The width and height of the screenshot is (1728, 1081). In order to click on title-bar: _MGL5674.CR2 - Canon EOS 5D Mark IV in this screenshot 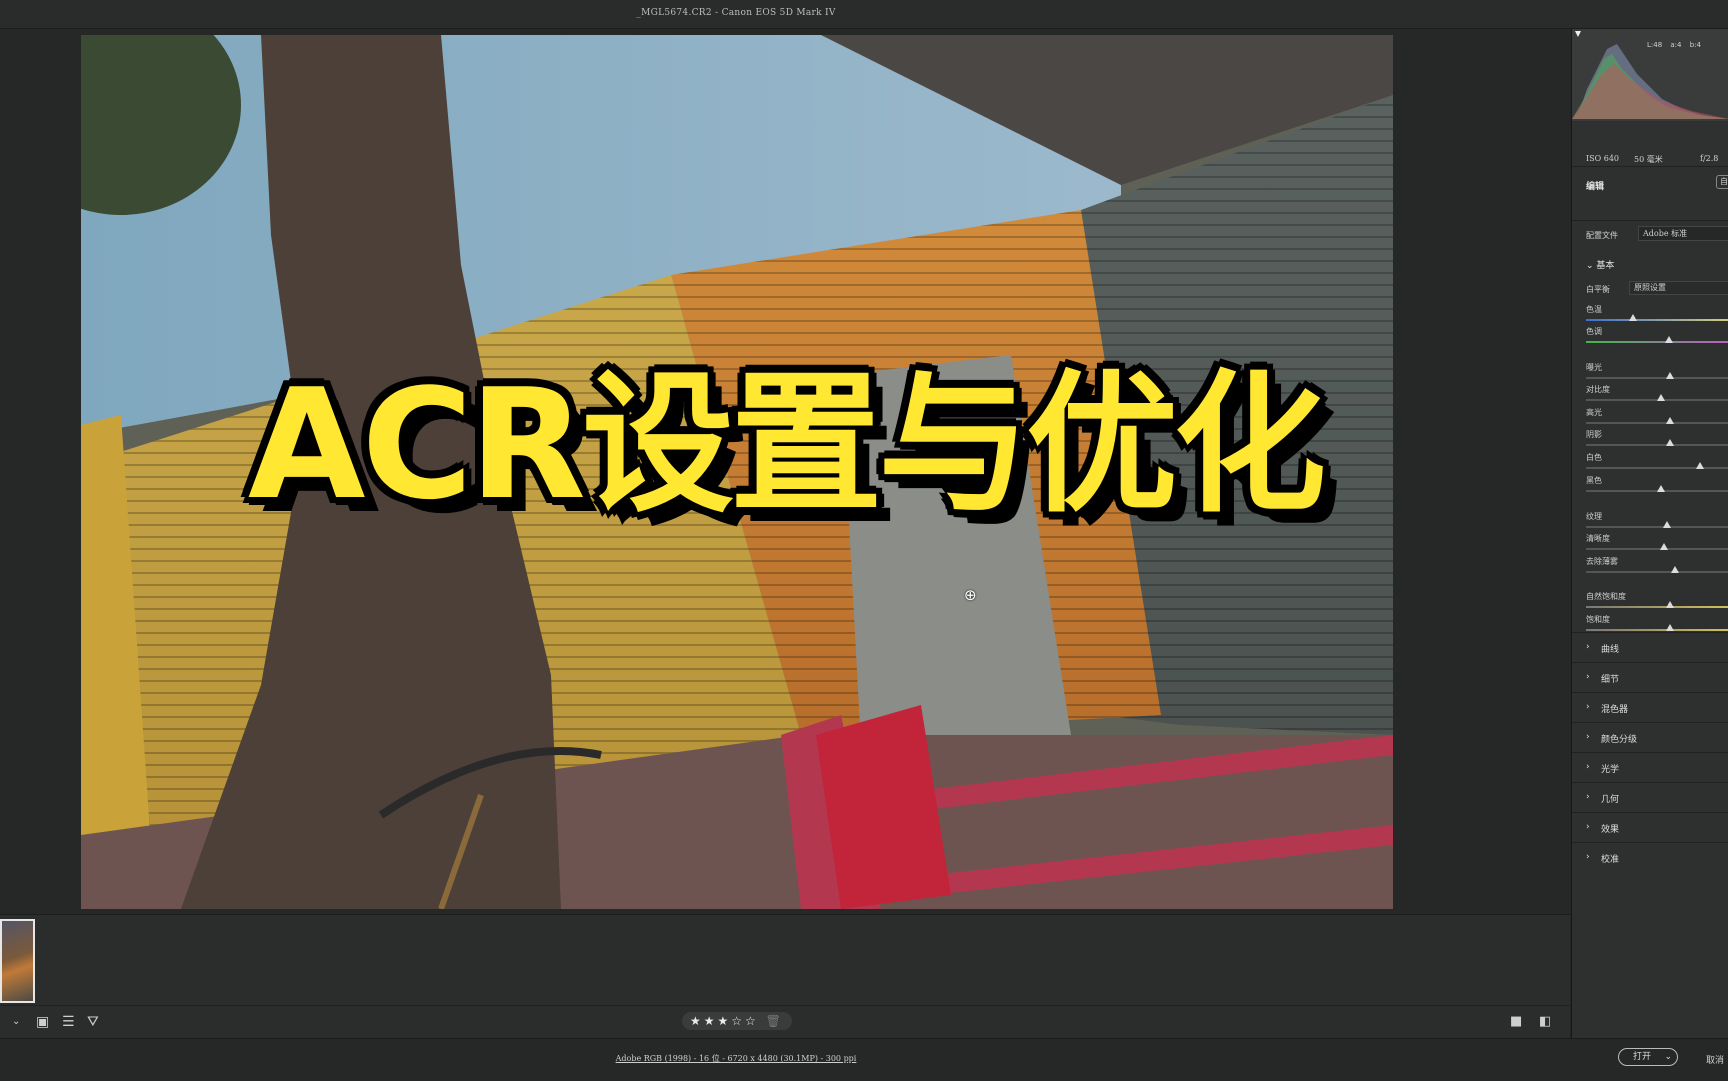, I will do `click(864, 14)`.